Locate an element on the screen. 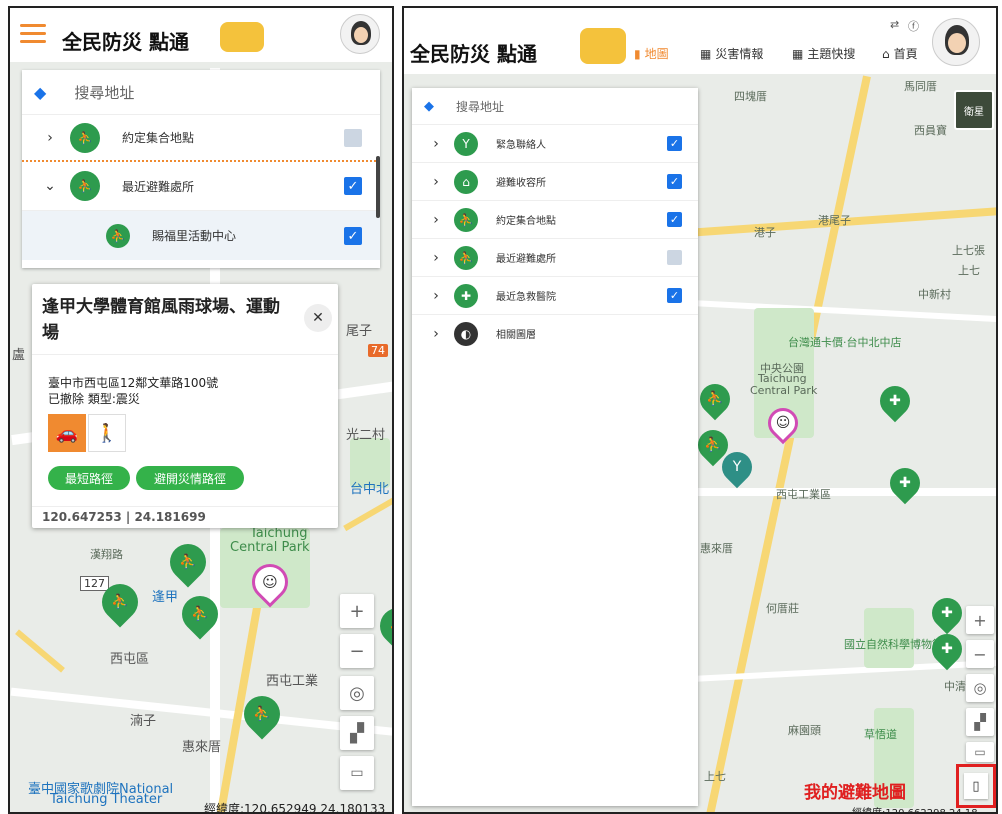  map-label: 逢甲 is located at coordinates (165, 597).